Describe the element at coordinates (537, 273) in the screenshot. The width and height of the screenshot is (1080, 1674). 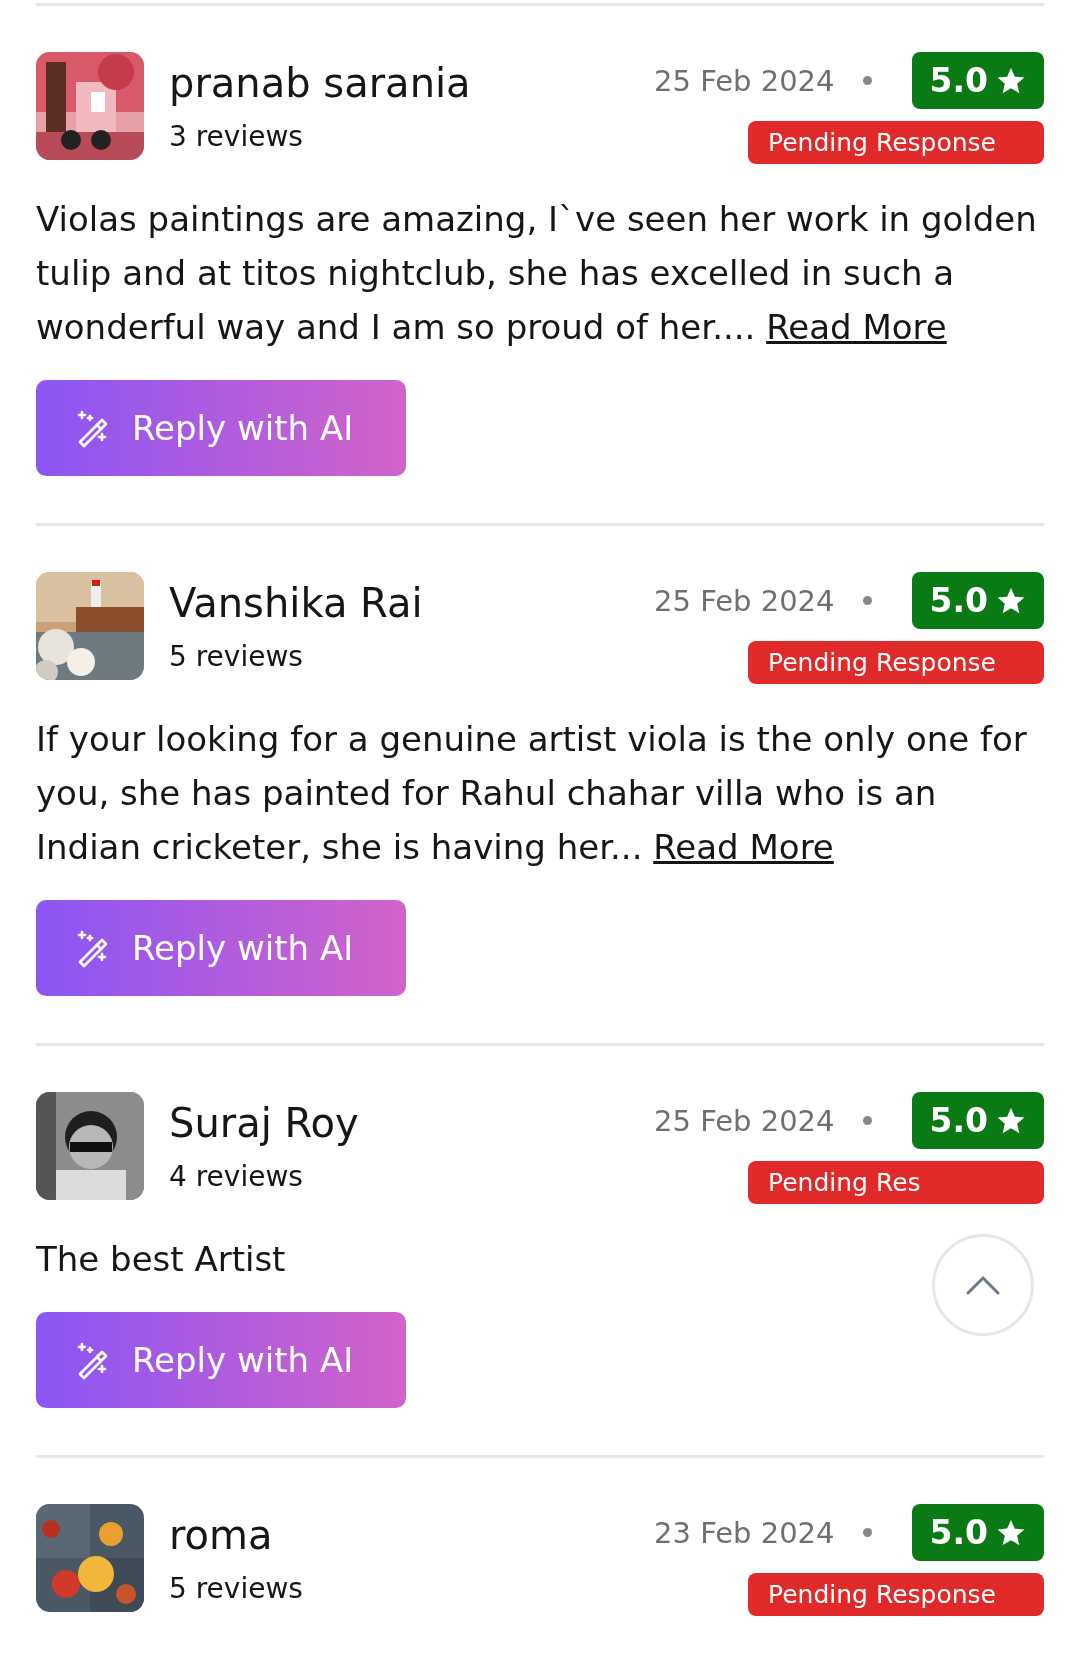
I see `review-text: Violas paintings are amazing, I`ve seen her work in golden tulip and at titos nightclub, she has excelled in such a wonderful way and I am so proud of her.... Read More` at that location.